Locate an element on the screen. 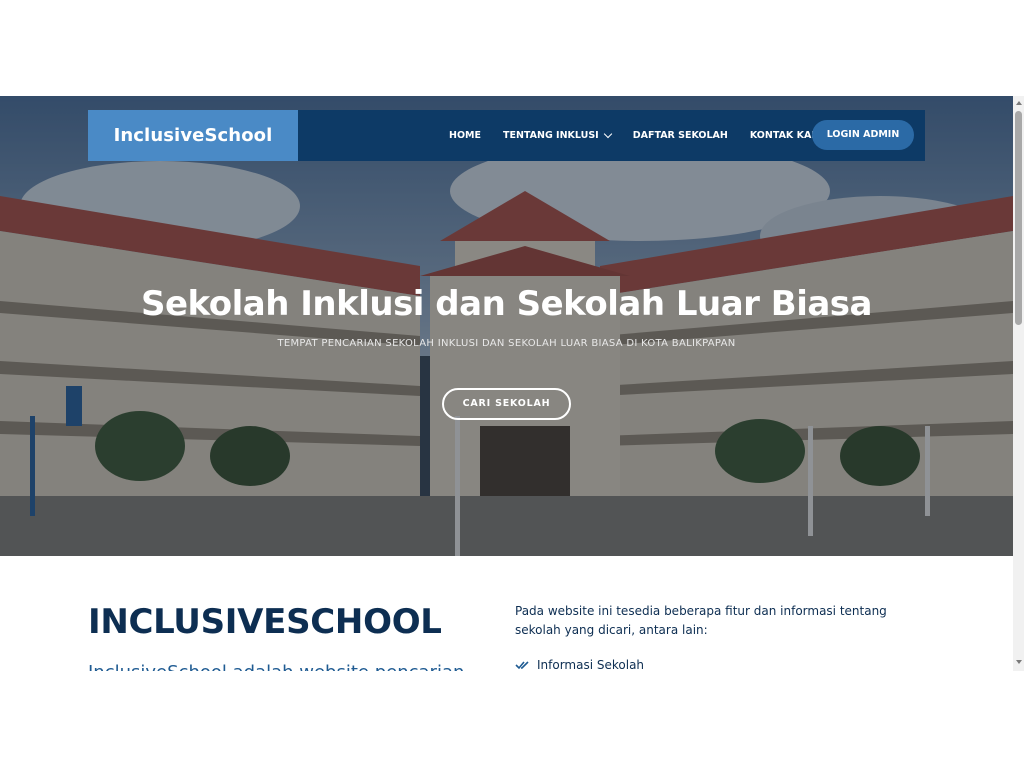 This screenshot has height=768, width=1024. nav-item-tentang-inklusi: TENTANG INKLUSI is located at coordinates (557, 135).